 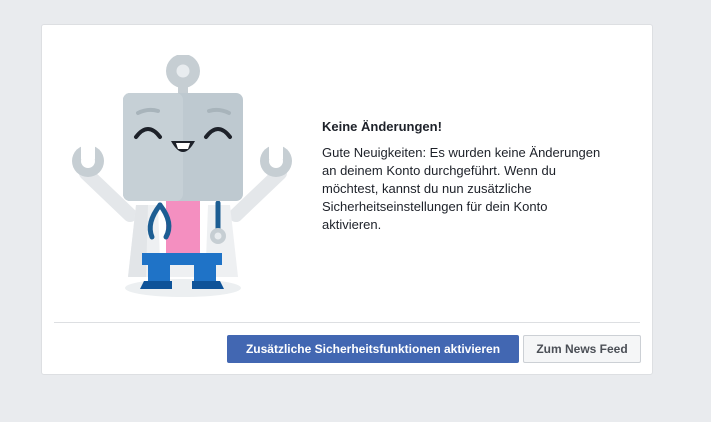 What do you see at coordinates (382, 126) in the screenshot?
I see `dialog-title: Keine Änderungen!` at bounding box center [382, 126].